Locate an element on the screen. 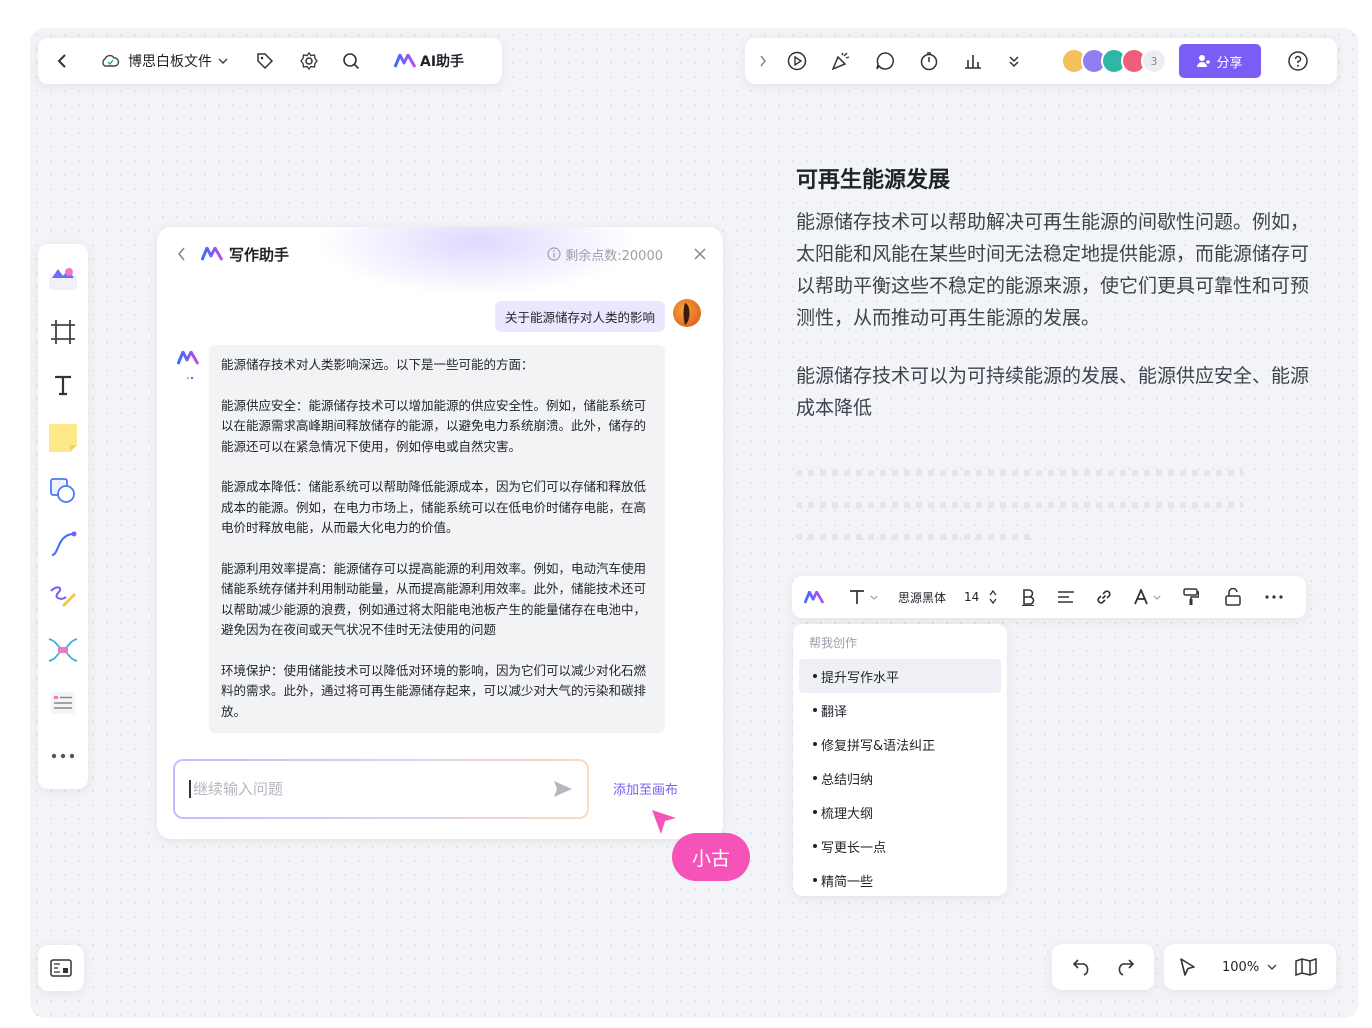 This screenshot has height=1028, width=1372. table-tool is located at coordinates (63, 702).